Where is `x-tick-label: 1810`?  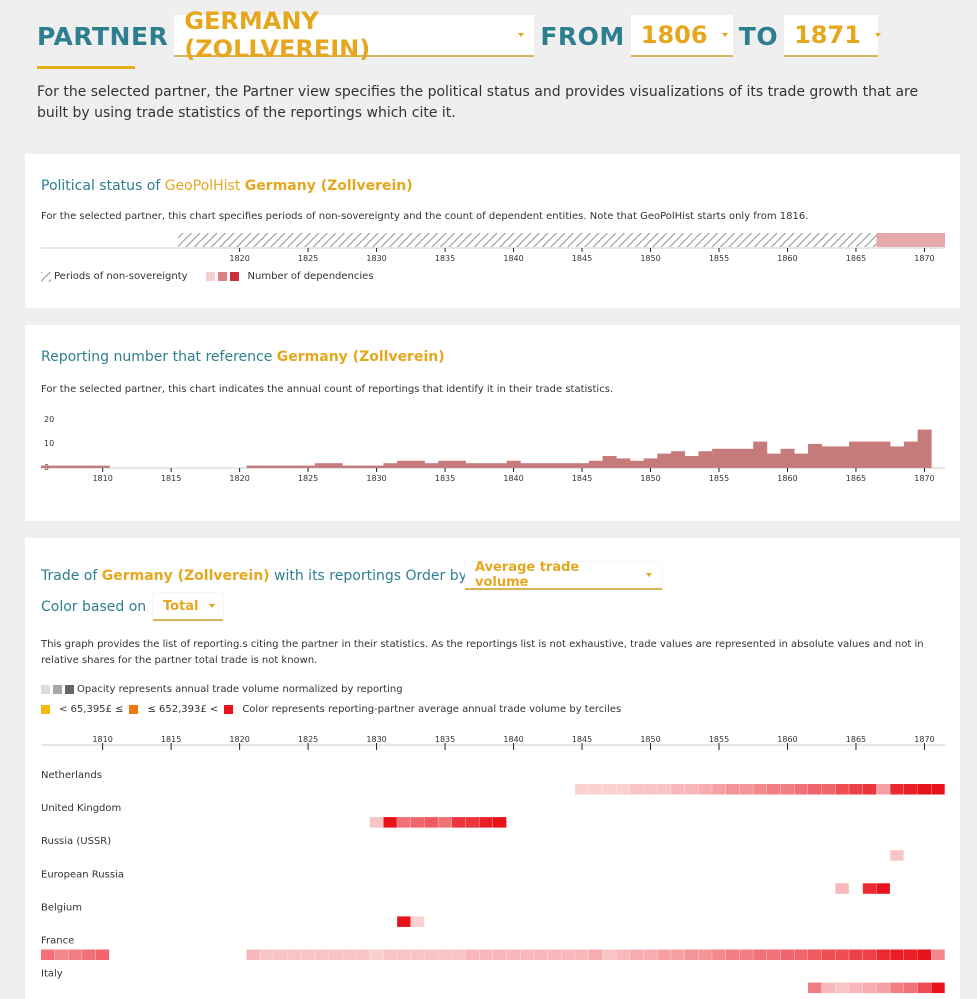
x-tick-label: 1810 is located at coordinates (102, 739).